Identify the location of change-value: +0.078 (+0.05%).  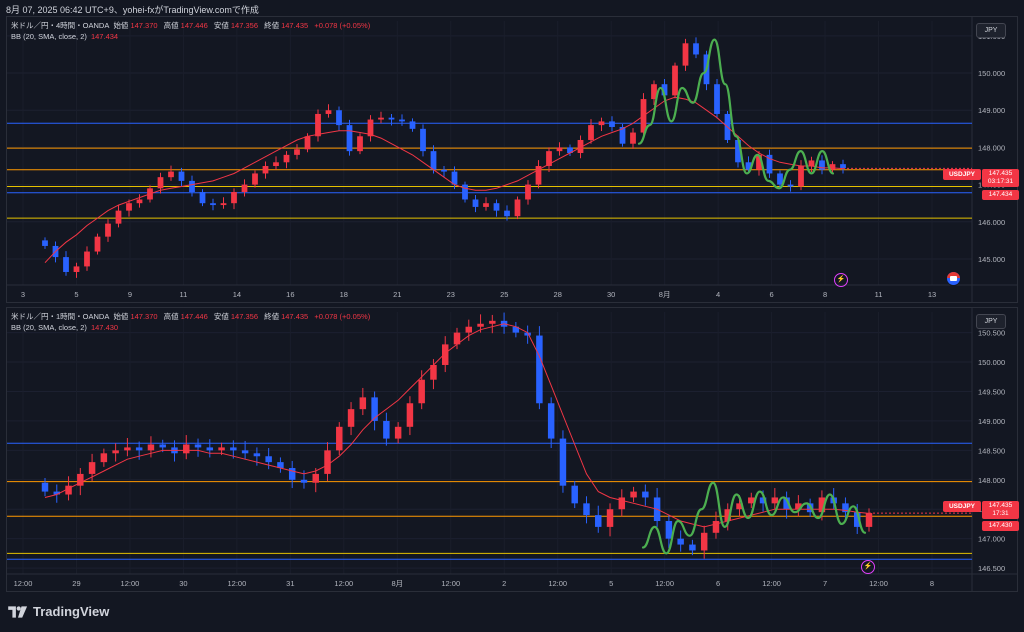
(342, 25).